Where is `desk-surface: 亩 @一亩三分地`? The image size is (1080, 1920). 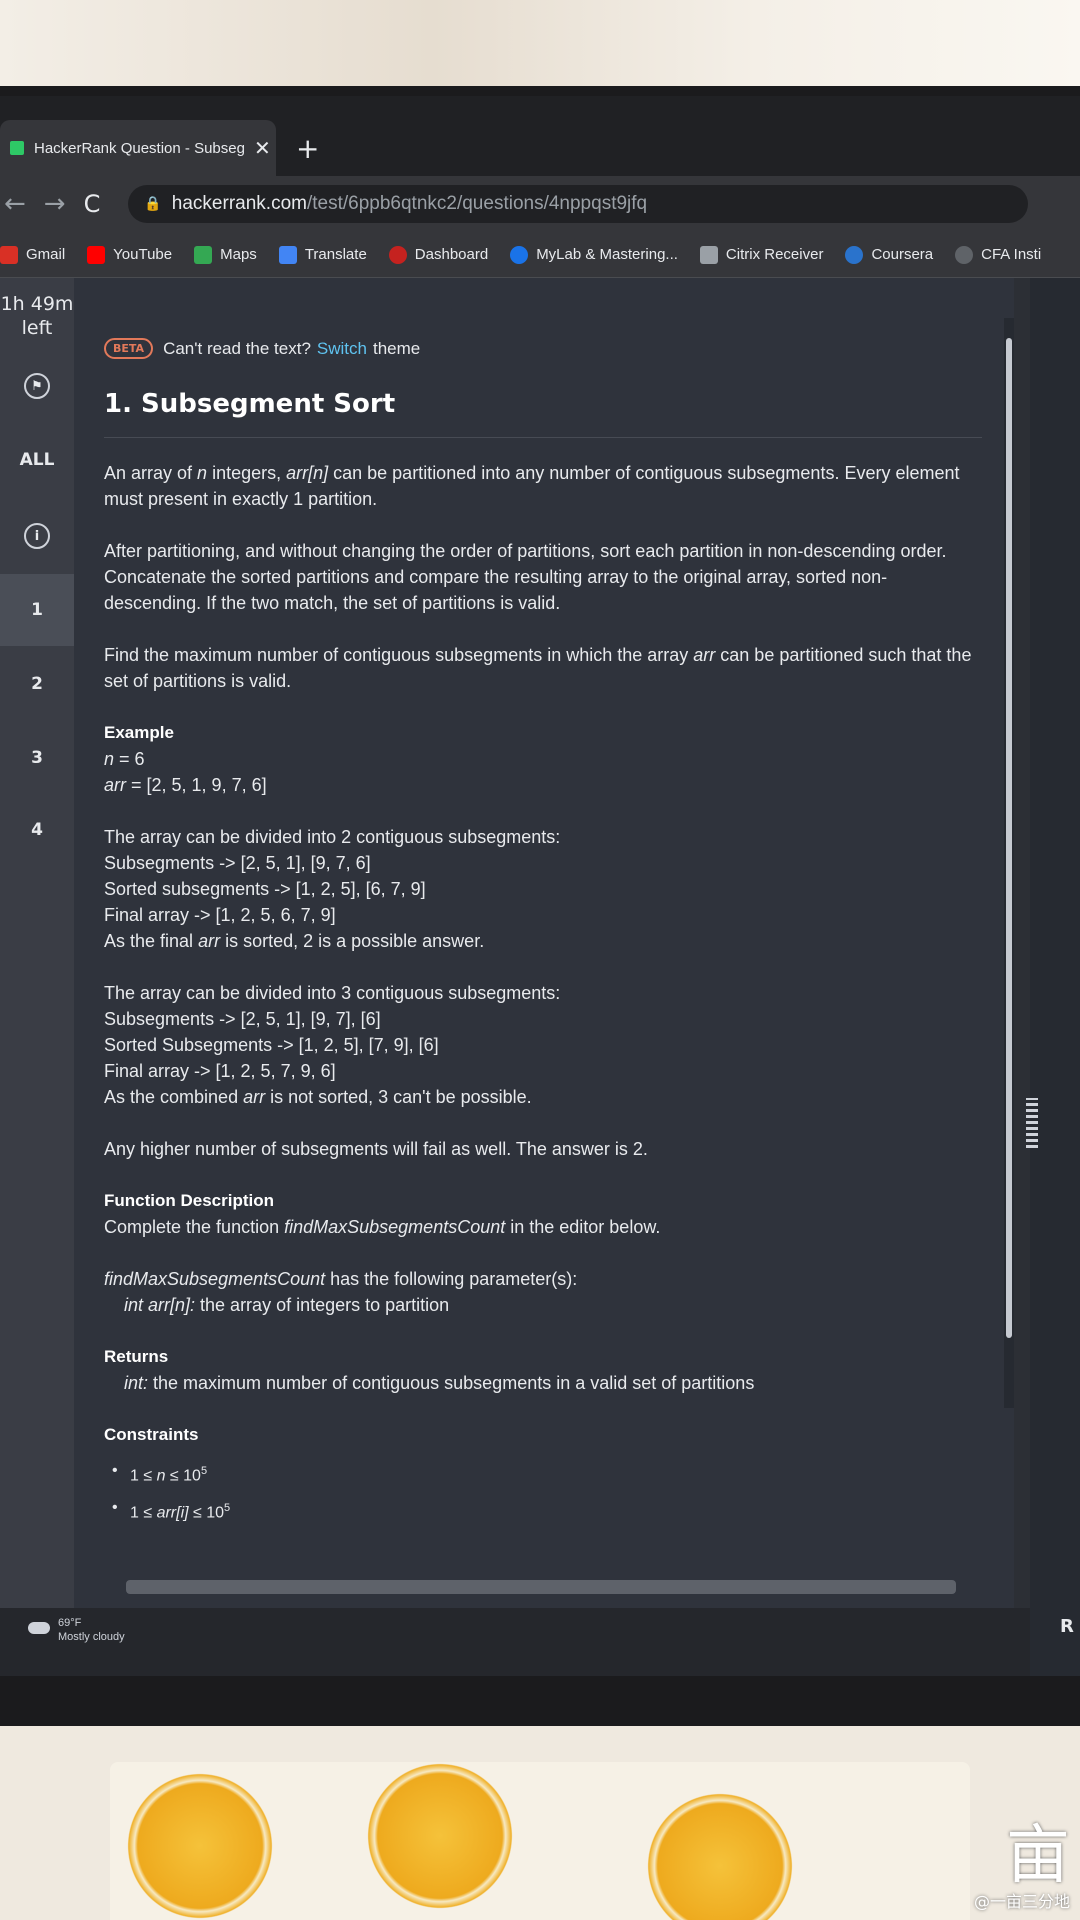
desk-surface: 亩 @一亩三分地 is located at coordinates (540, 1823).